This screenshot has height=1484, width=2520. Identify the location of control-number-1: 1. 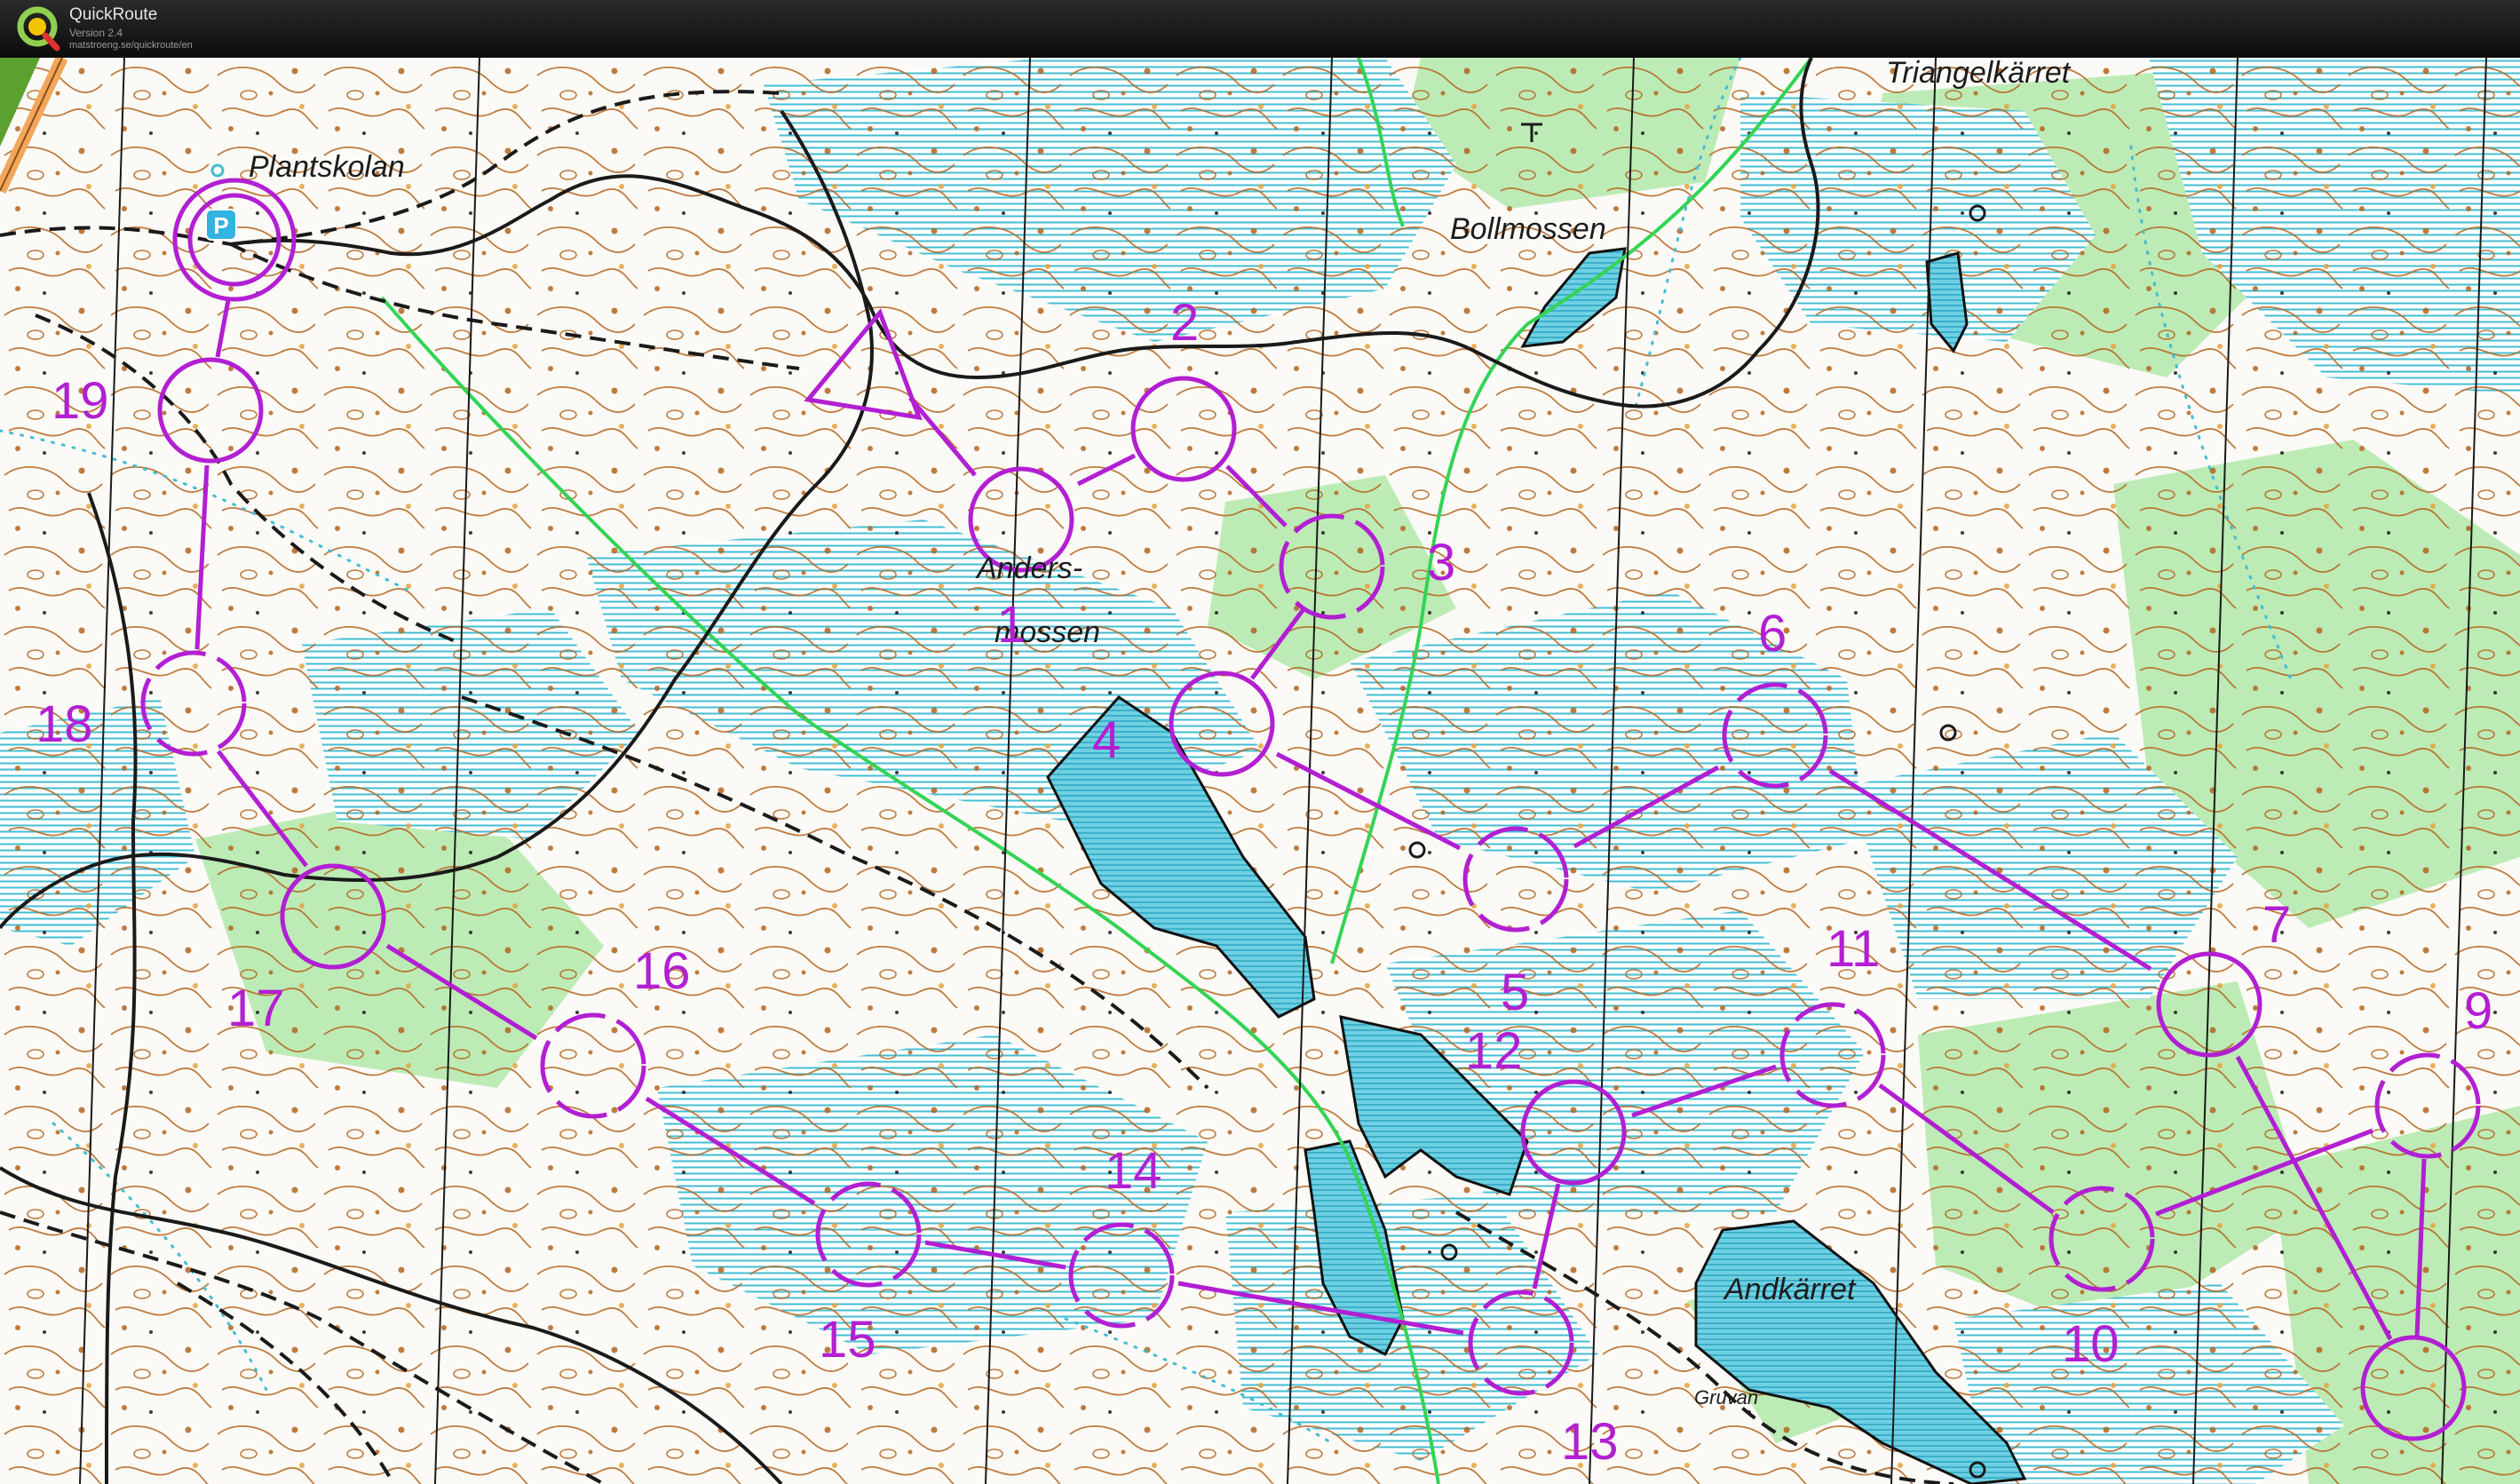
(1011, 625).